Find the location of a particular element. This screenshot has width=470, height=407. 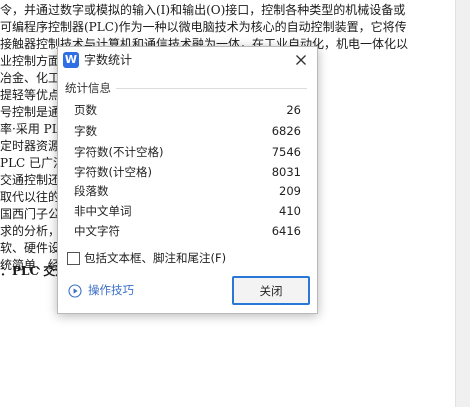

document-line: 令，并通过数字或模拟的输入(I)和输出(O)接口，控制各种类型的机械设备或 is located at coordinates (203, 10).